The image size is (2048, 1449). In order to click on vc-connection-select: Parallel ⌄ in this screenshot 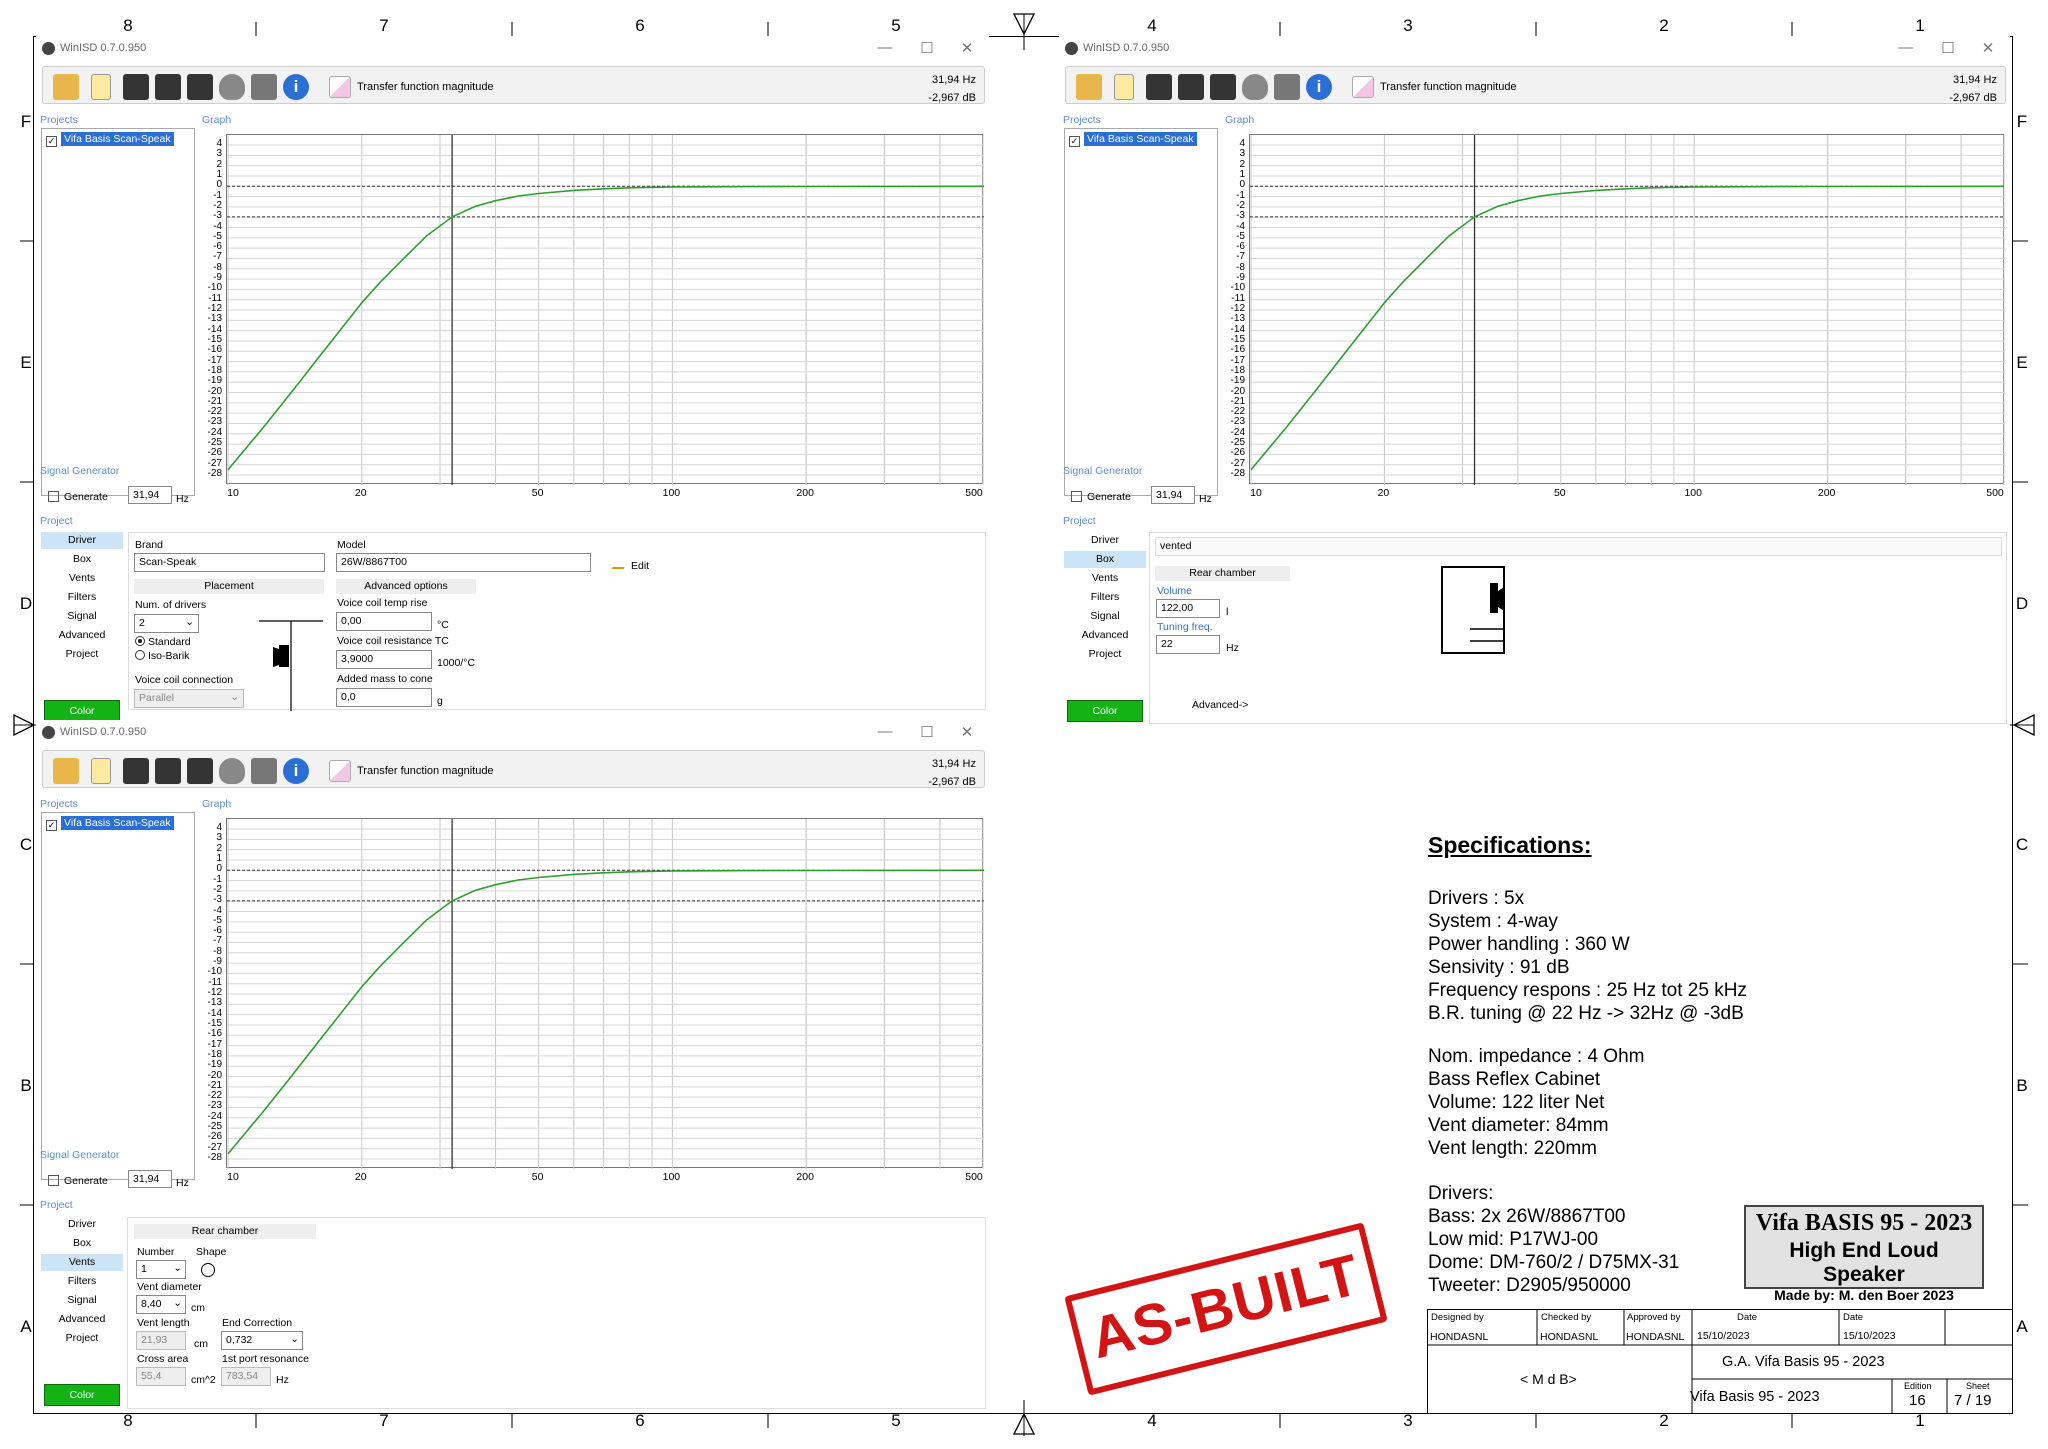, I will do `click(189, 698)`.